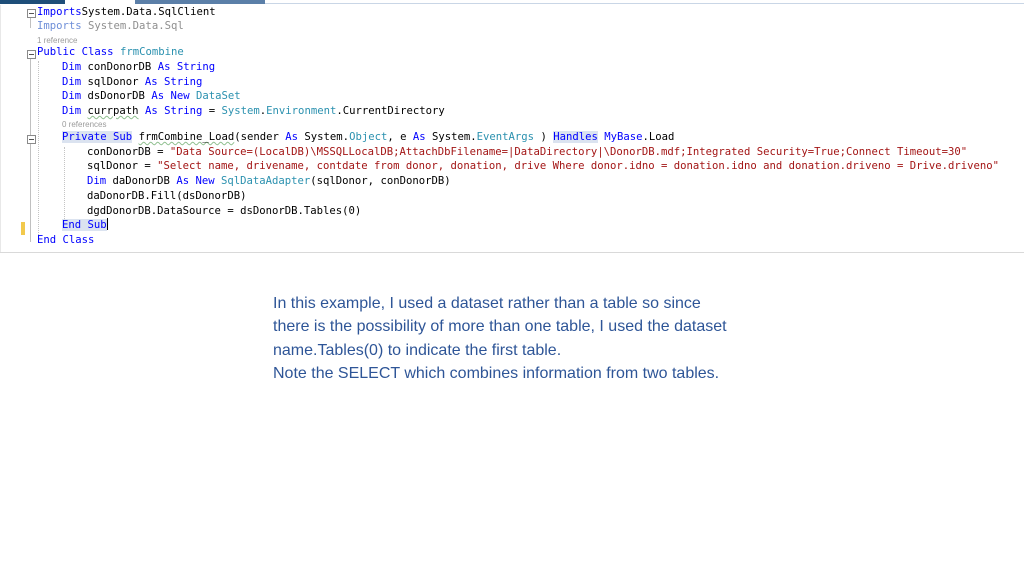 This screenshot has width=1024, height=576. I want to click on code-token: SqlDataAdapter, so click(265, 181).